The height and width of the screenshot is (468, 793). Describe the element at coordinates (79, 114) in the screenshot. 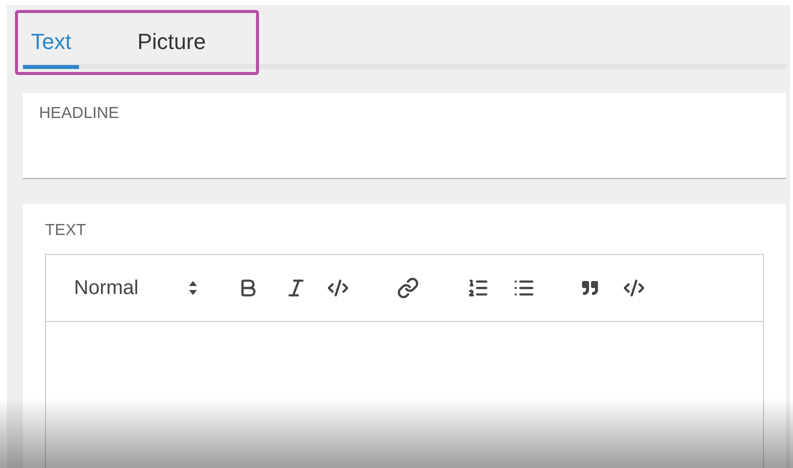

I see `field-label: HEADLINE` at that location.